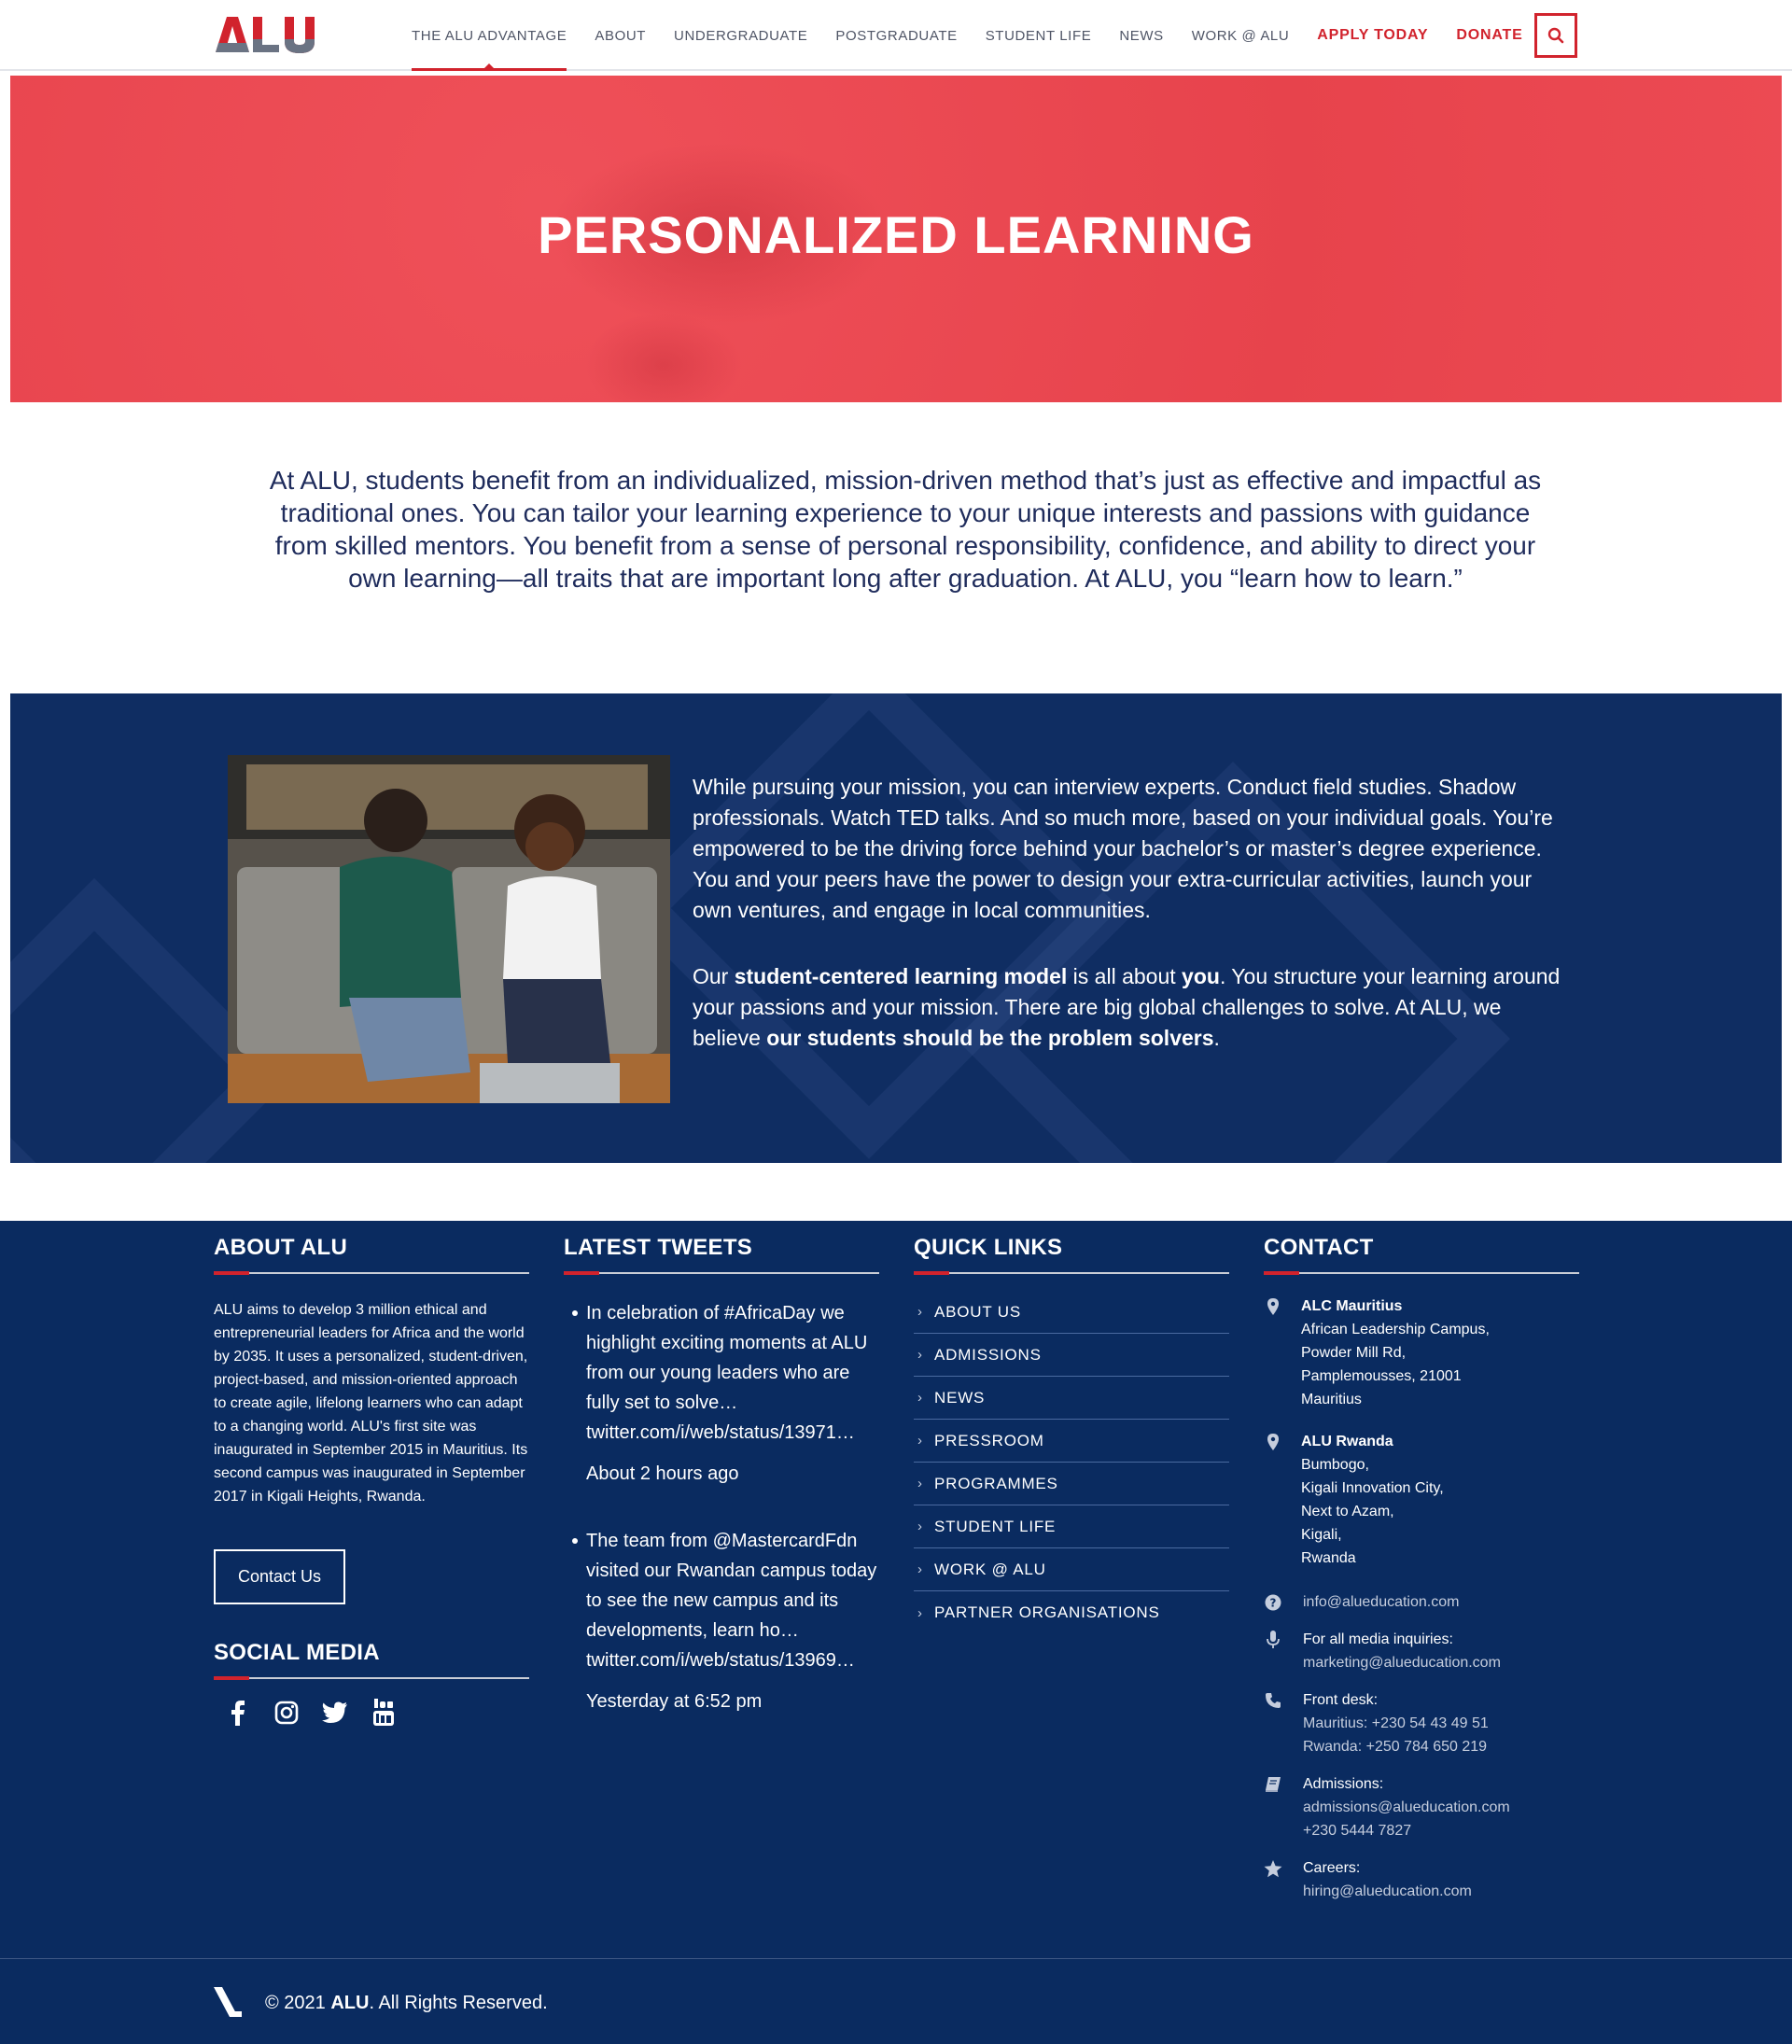 The width and height of the screenshot is (1792, 2044). Describe the element at coordinates (1372, 1488) in the screenshot. I see `address-line: Kigali Innovation City,` at that location.